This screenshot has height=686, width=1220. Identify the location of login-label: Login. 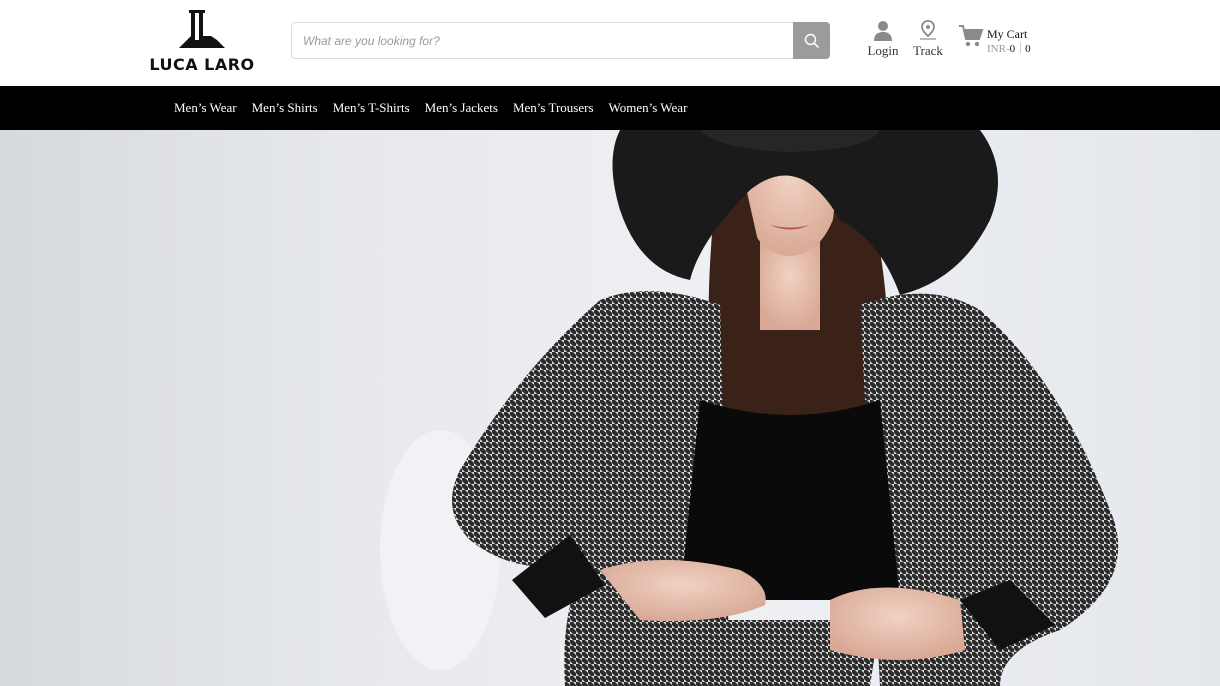
(883, 50).